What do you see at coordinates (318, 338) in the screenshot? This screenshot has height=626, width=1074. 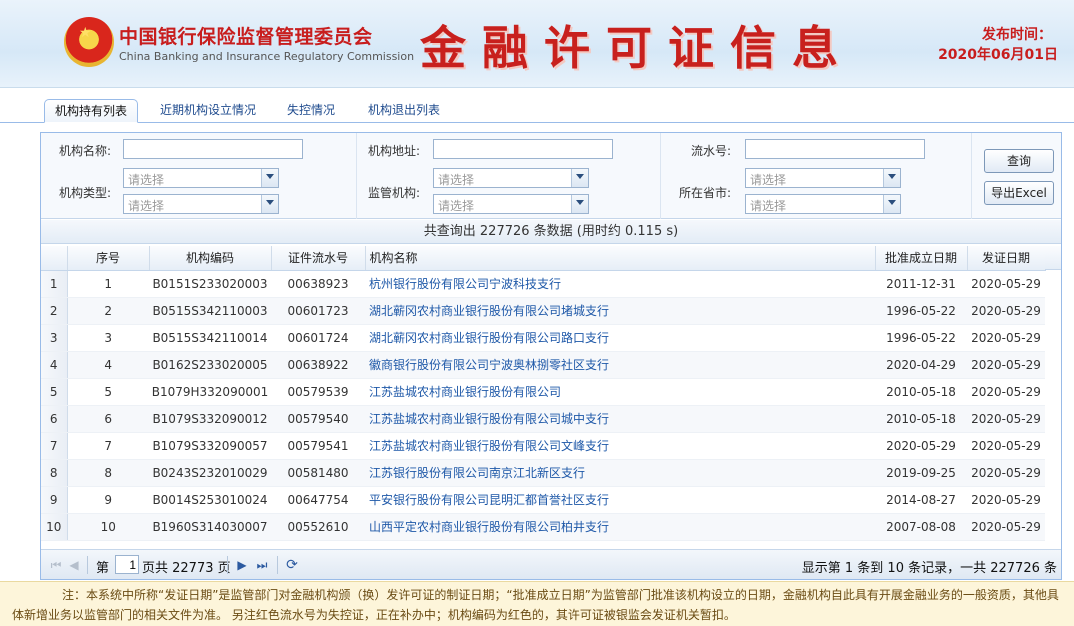 I see `serial-cell: 00601724` at bounding box center [318, 338].